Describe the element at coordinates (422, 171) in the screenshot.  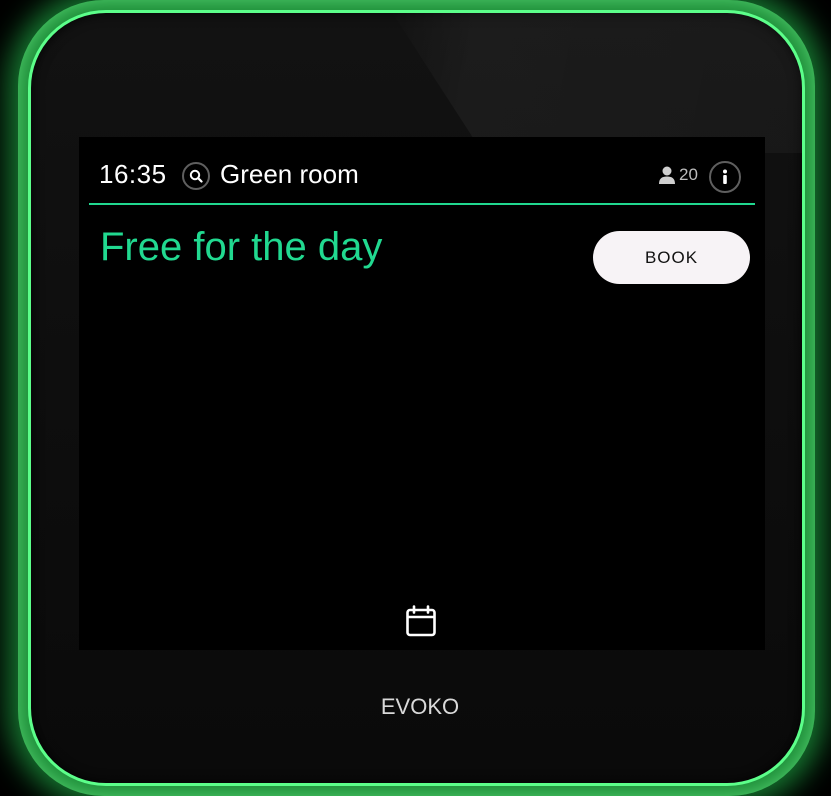
I see `header-bar: 16:35 Green room 20` at that location.